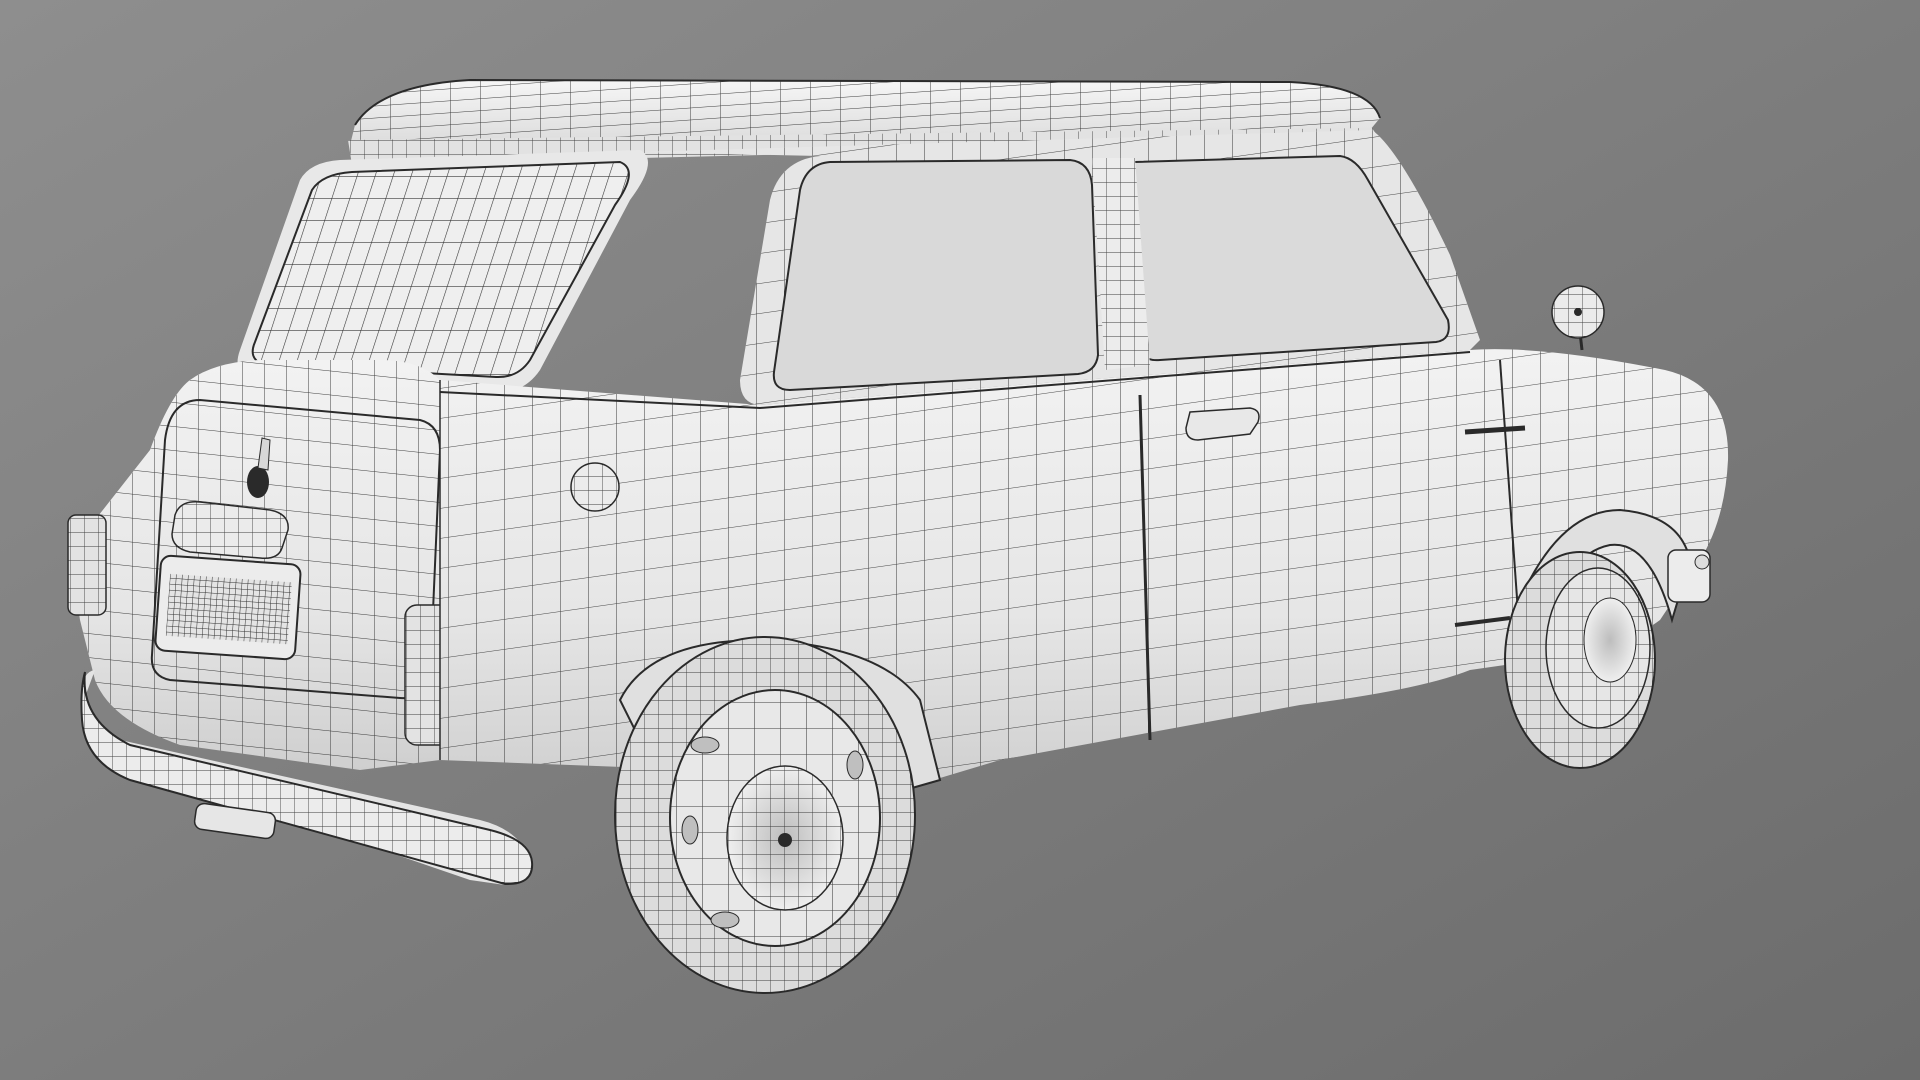 The height and width of the screenshot is (1080, 1920). Describe the element at coordinates (1610, 640) in the screenshot. I see `front-hubcap` at that location.